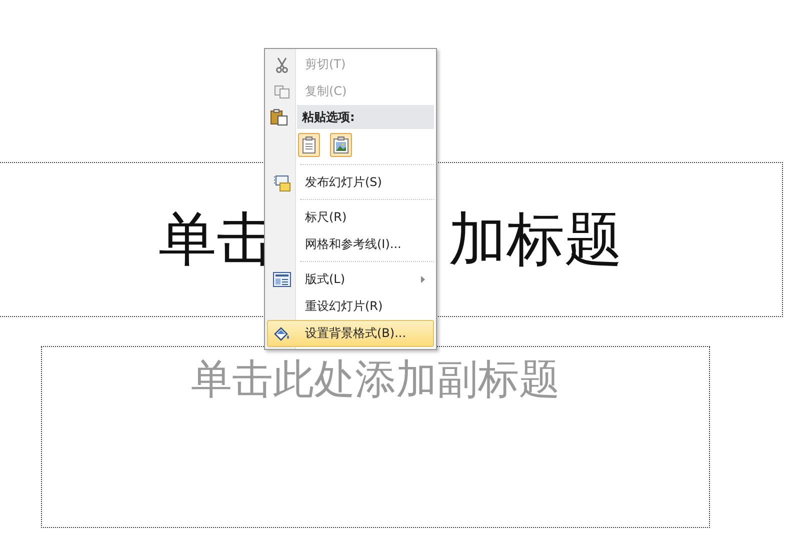 This screenshot has height=536, width=800. What do you see at coordinates (279, 117) in the screenshot?
I see `clipboard-icon` at bounding box center [279, 117].